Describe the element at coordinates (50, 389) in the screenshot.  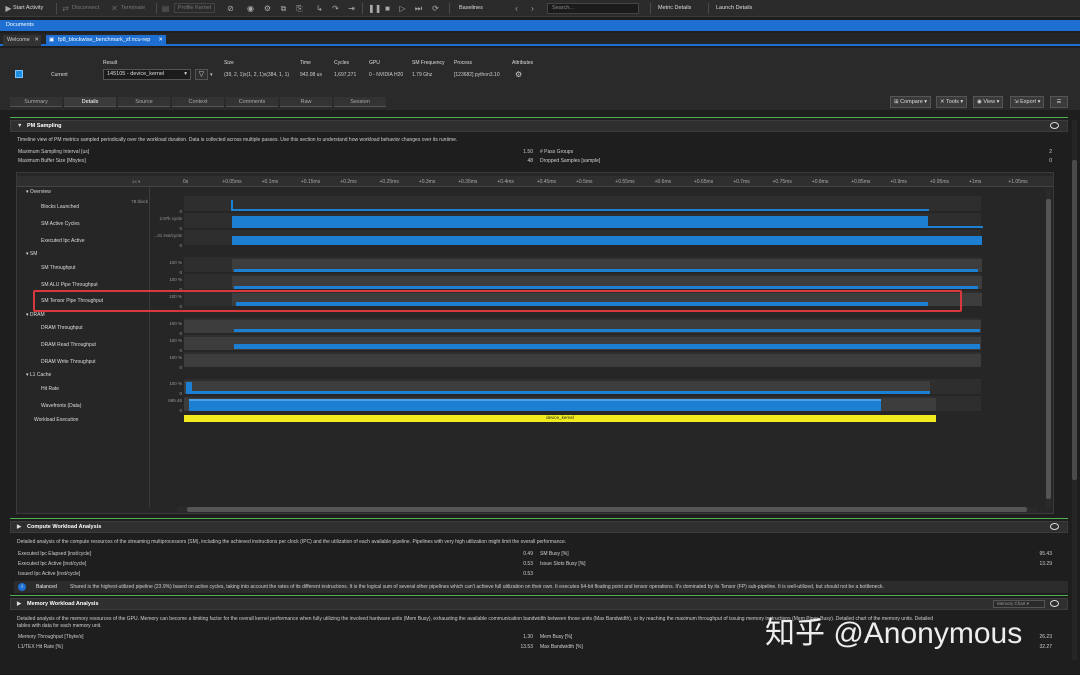
I see `row-label: Hit Rate` at that location.